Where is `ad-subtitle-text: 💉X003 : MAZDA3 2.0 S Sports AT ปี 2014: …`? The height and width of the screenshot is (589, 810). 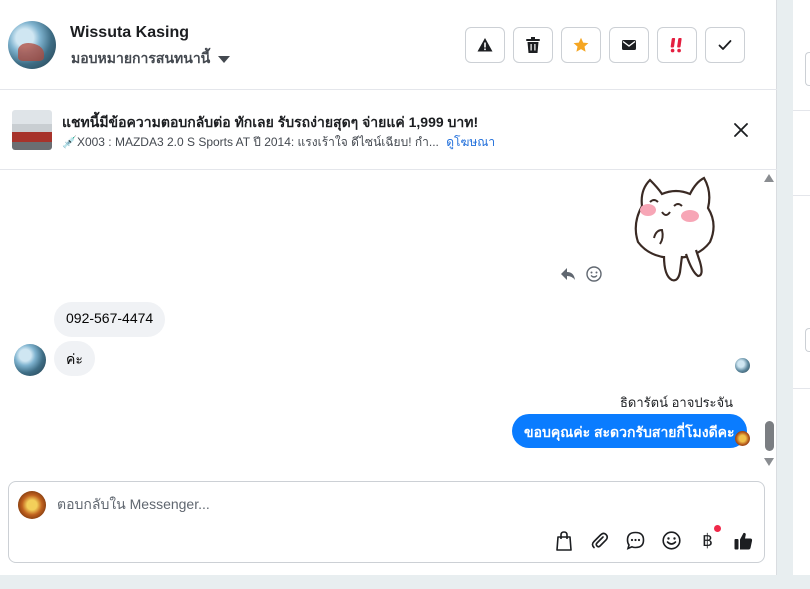
ad-subtitle-text: 💉X003 : MAZDA3 2.0 S Sports AT ปี 2014: … is located at coordinates (250, 142).